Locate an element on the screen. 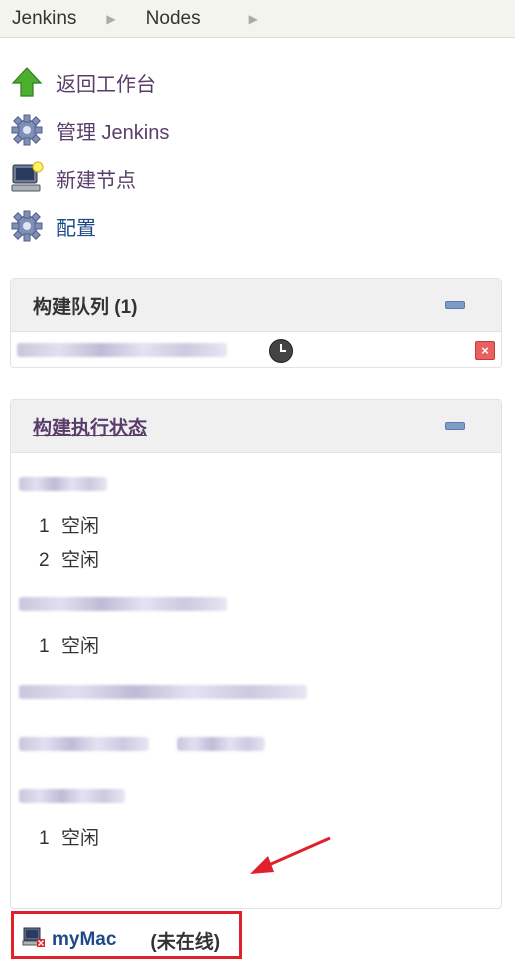 The height and width of the screenshot is (959, 515). executor-status-header: 构建执行状态 is located at coordinates (256, 426).